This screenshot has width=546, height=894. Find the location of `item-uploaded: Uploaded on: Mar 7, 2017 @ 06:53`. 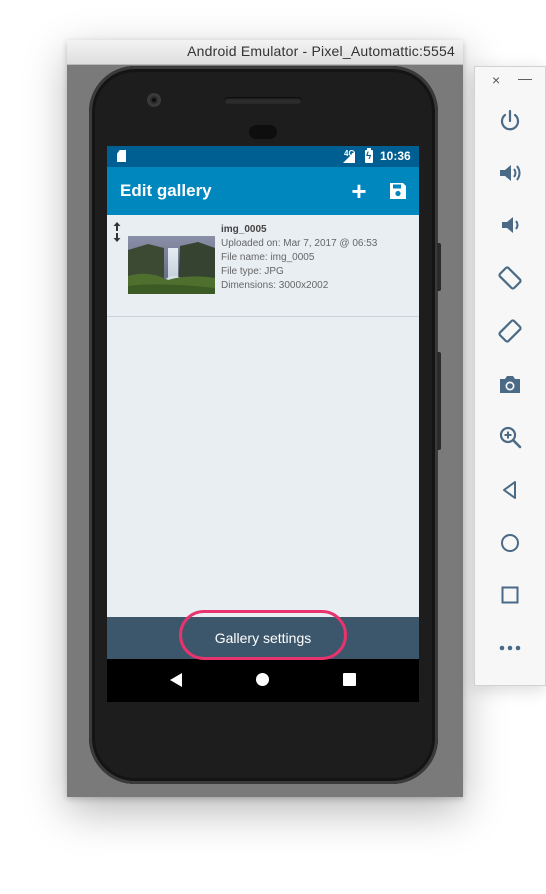

item-uploaded: Uploaded on: Mar 7, 2017 @ 06:53 is located at coordinates (299, 243).